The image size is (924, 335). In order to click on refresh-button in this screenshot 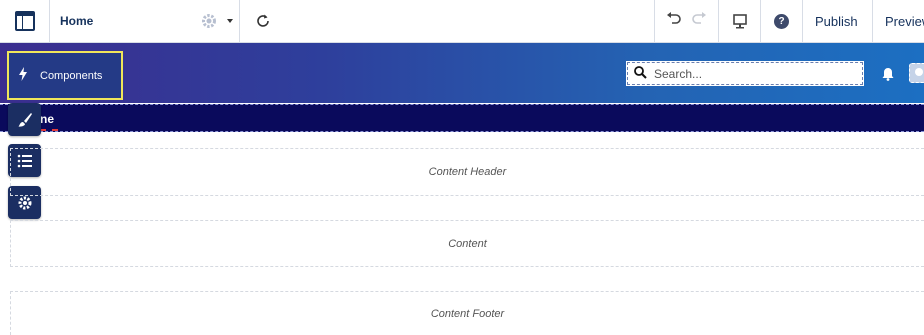, I will do `click(263, 21)`.